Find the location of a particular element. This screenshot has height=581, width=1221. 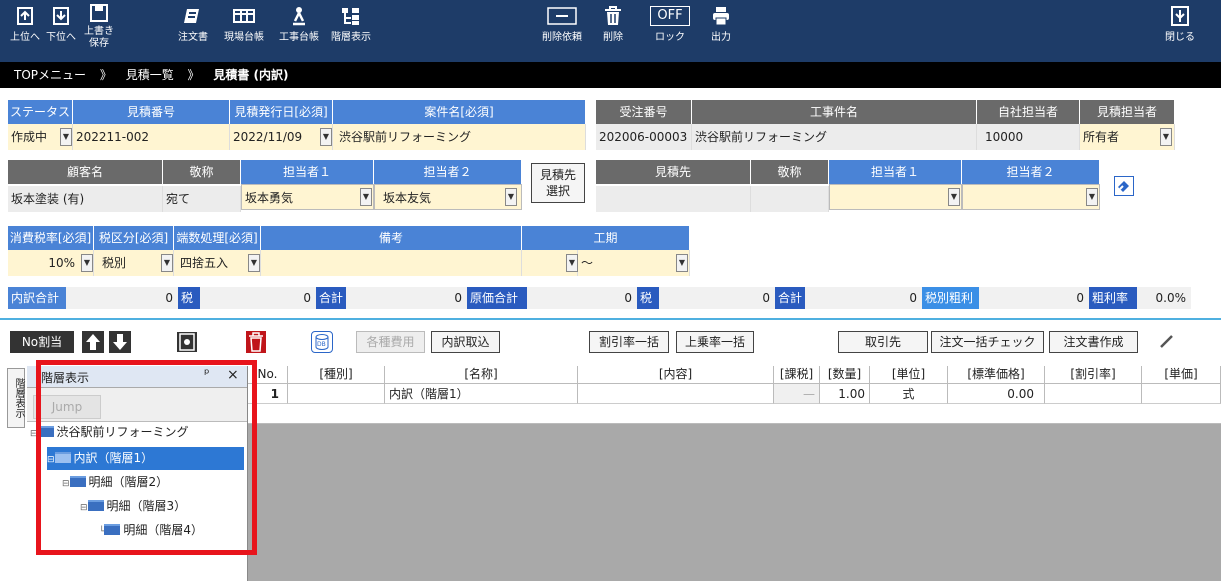

order-no-field: 202006-00003 is located at coordinates (644, 137).